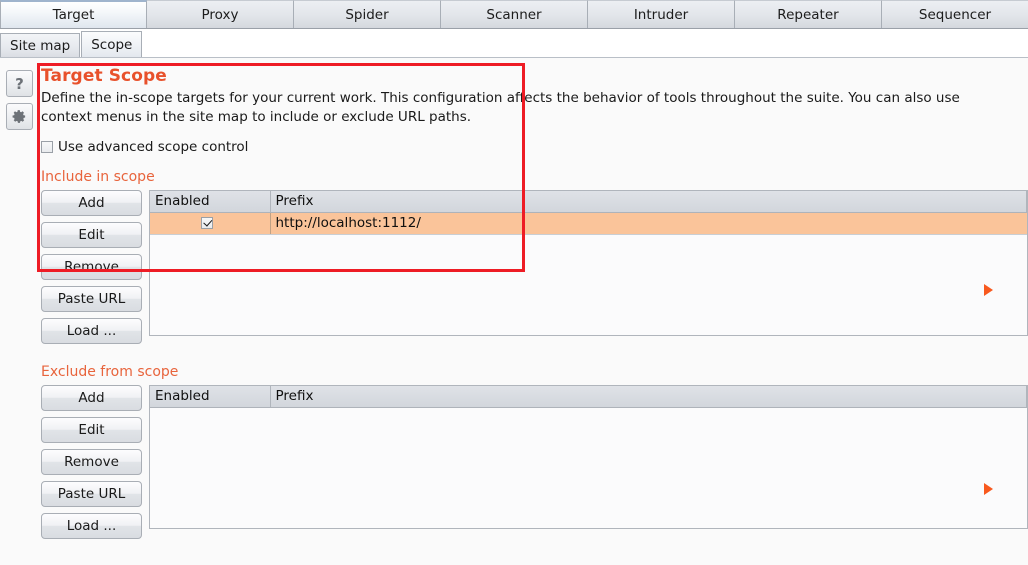 The image size is (1028, 565). I want to click on tab-repeater-label: Repeater, so click(808, 14).